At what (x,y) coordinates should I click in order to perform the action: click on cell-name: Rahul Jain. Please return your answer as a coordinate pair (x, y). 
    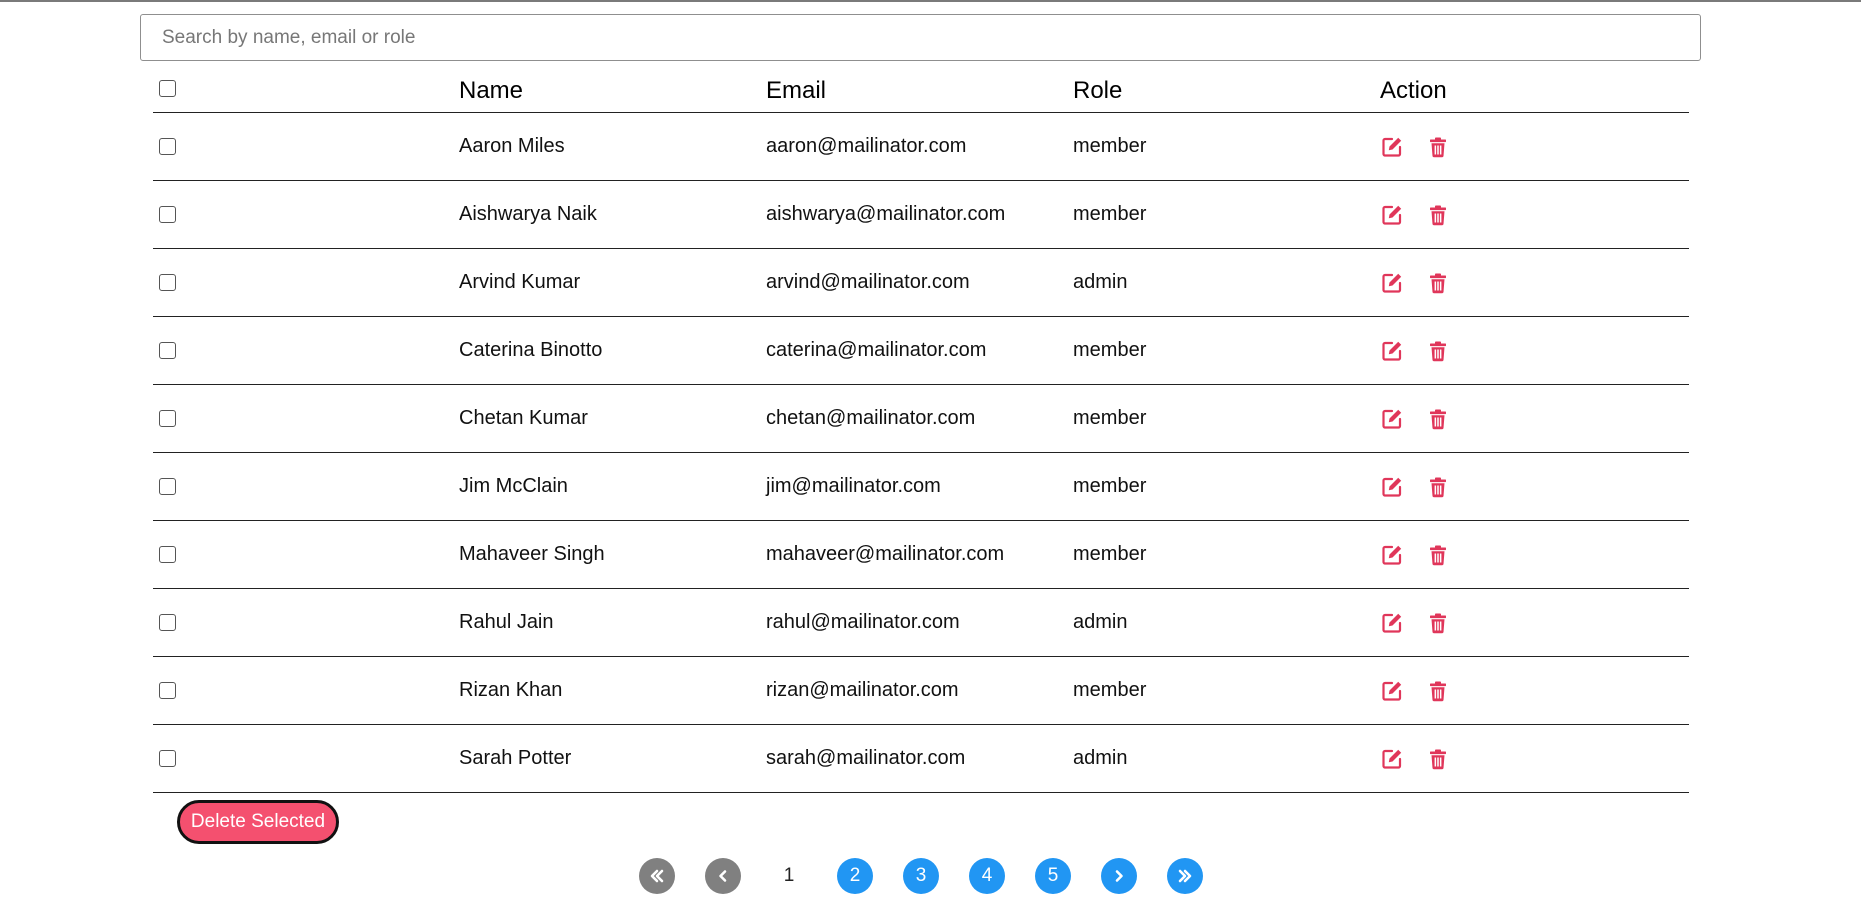
    Looking at the image, I should click on (612, 622).